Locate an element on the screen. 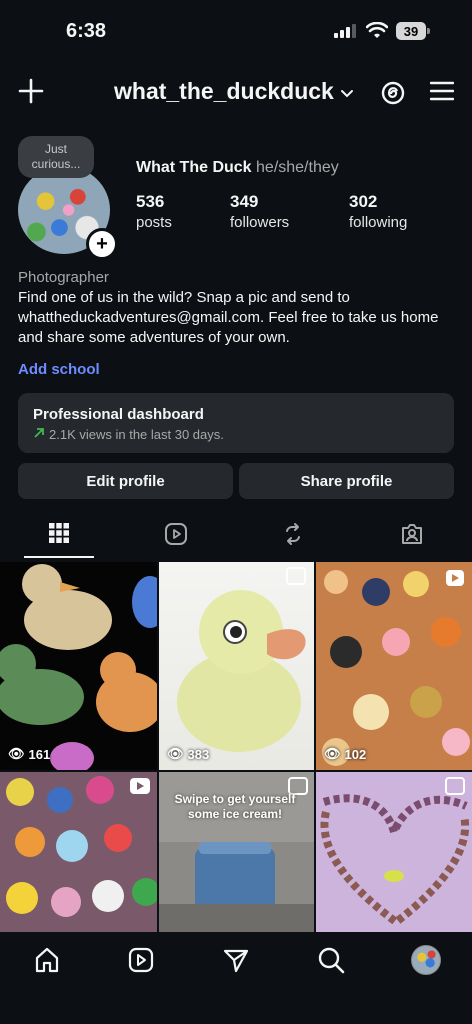 This screenshot has width=472, height=1024. nav-search is located at coordinates (331, 961).